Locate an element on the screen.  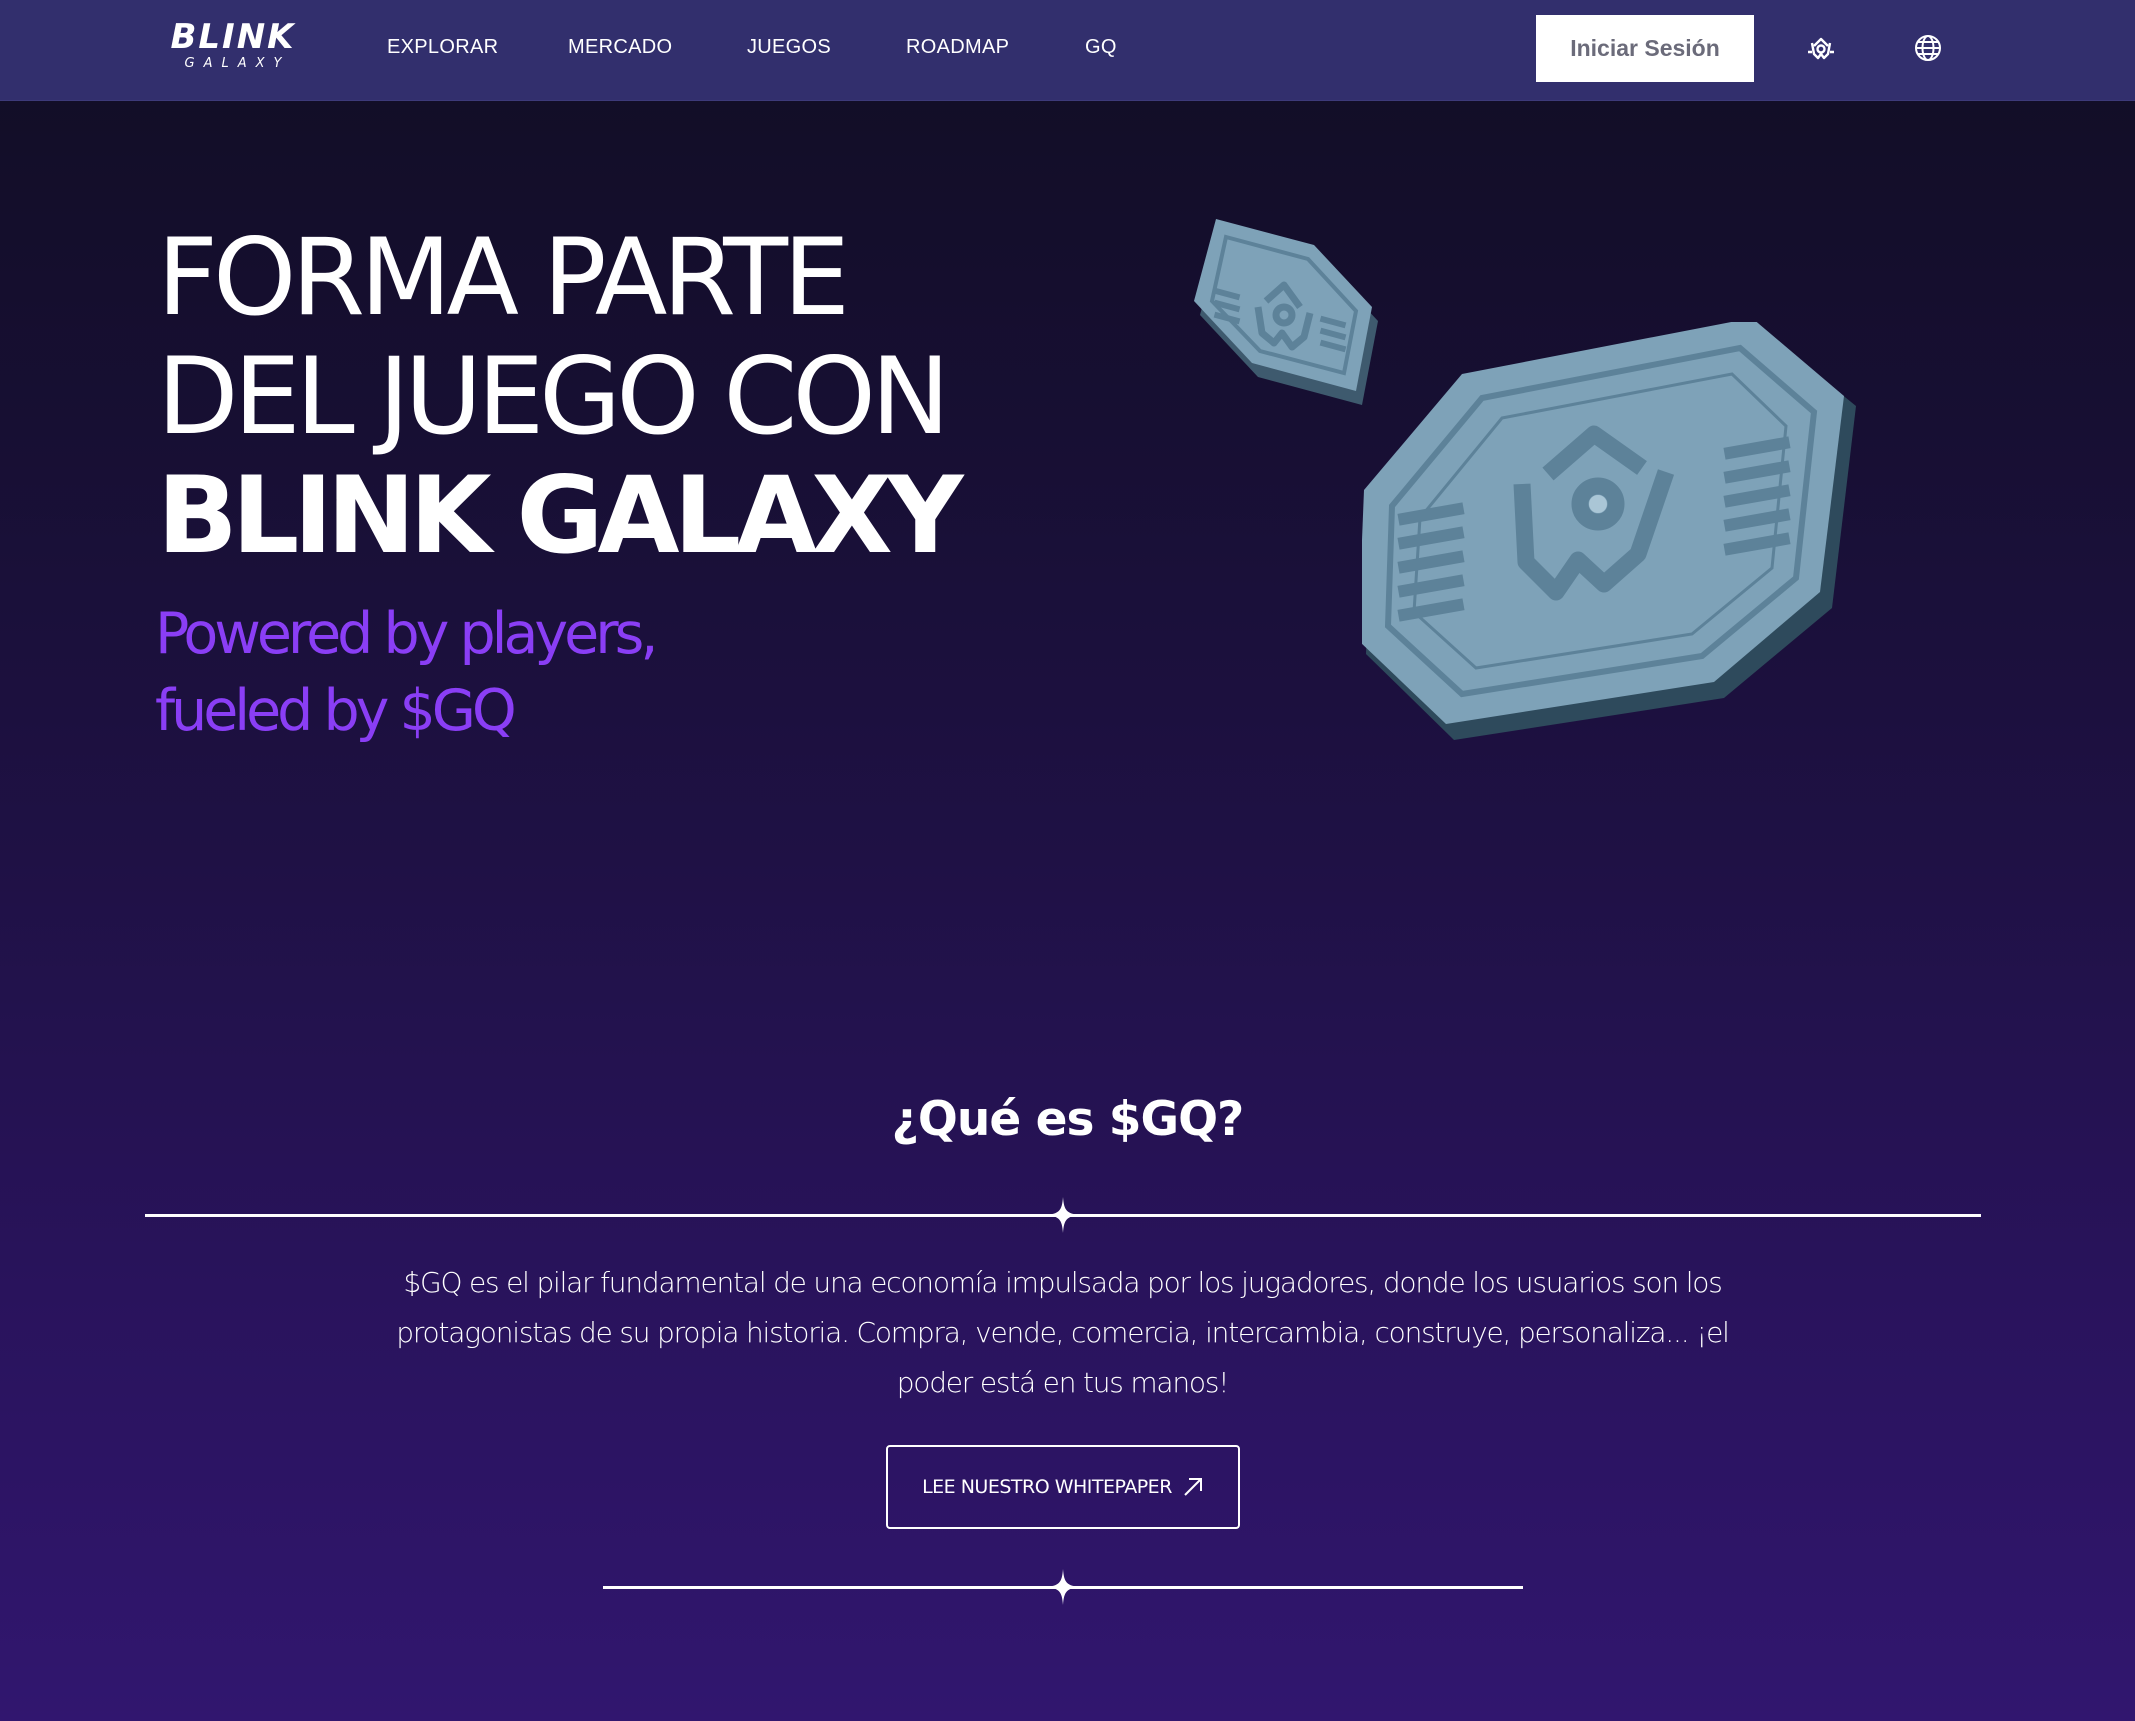
hero-title: FORMA PARTE DEL JUEGO CON BLINK GALAXY is located at coordinates (637, 396).